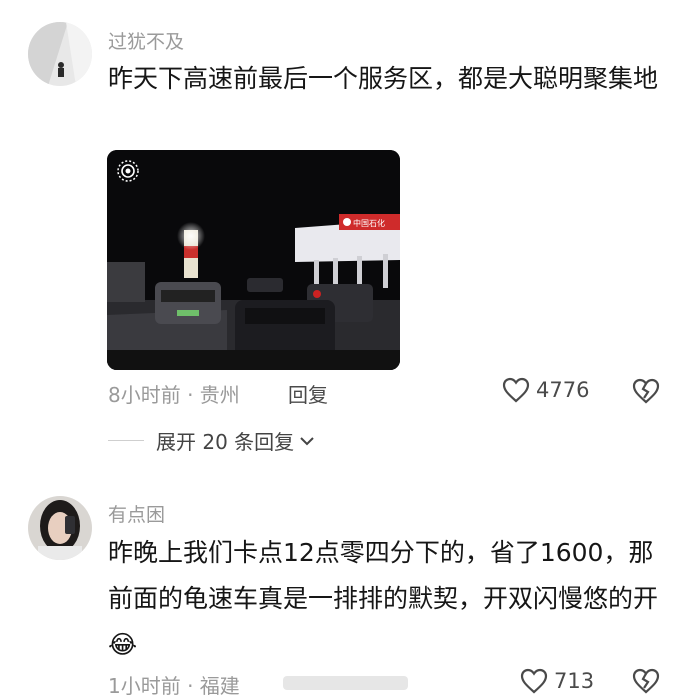 The height and width of the screenshot is (700, 690). I want to click on username: 过犹不及, so click(146, 40).